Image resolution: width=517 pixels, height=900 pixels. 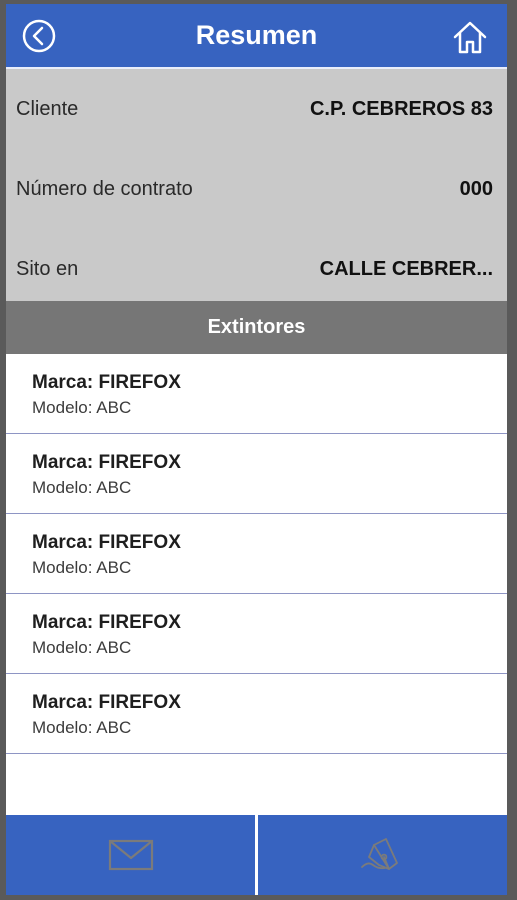 I want to click on home-button, so click(x=470, y=37).